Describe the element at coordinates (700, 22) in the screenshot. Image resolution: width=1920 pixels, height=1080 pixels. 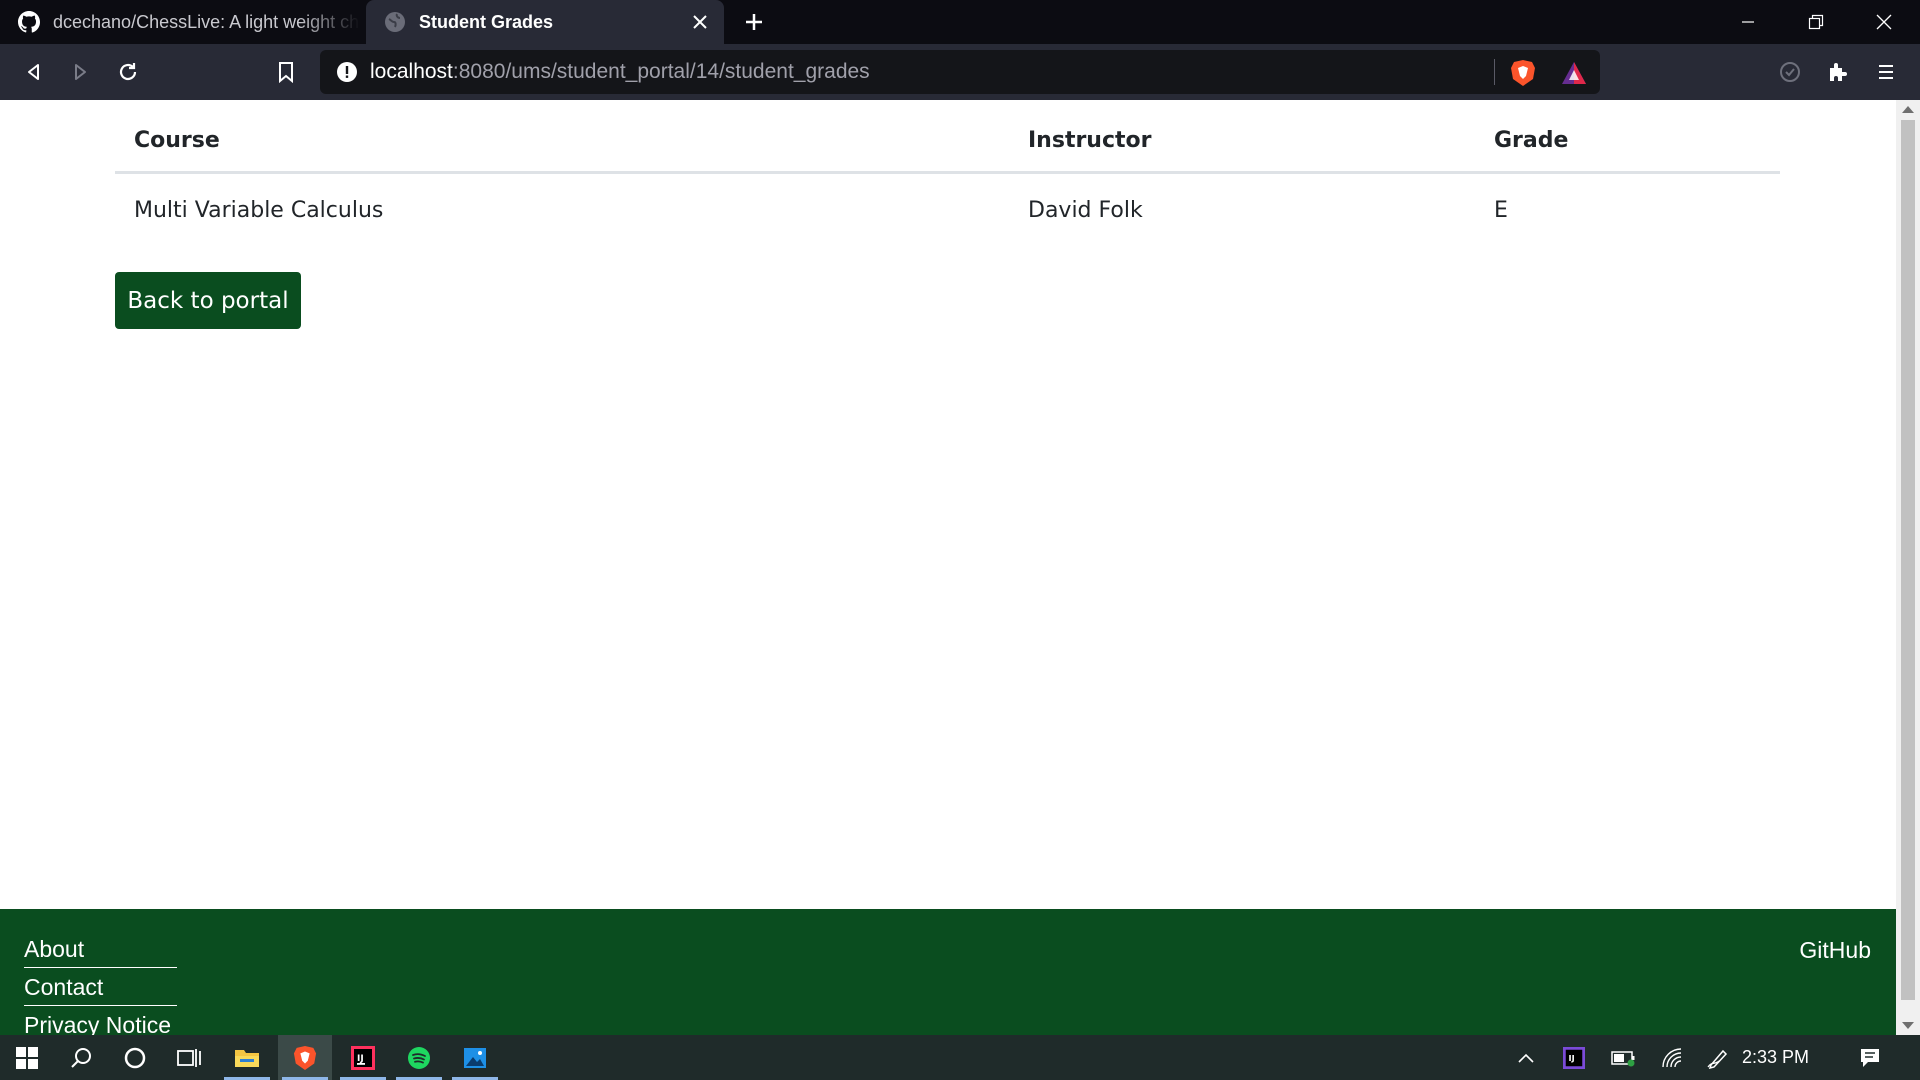
I see `close-tab-icon` at that location.